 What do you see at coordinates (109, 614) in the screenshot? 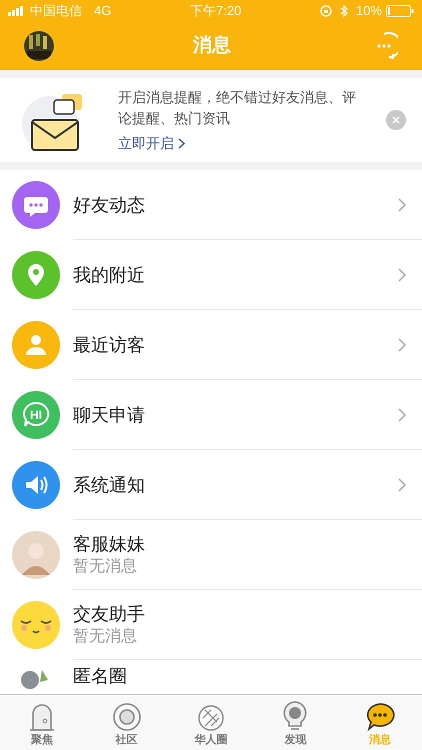
I see `row-title: 交友助手` at bounding box center [109, 614].